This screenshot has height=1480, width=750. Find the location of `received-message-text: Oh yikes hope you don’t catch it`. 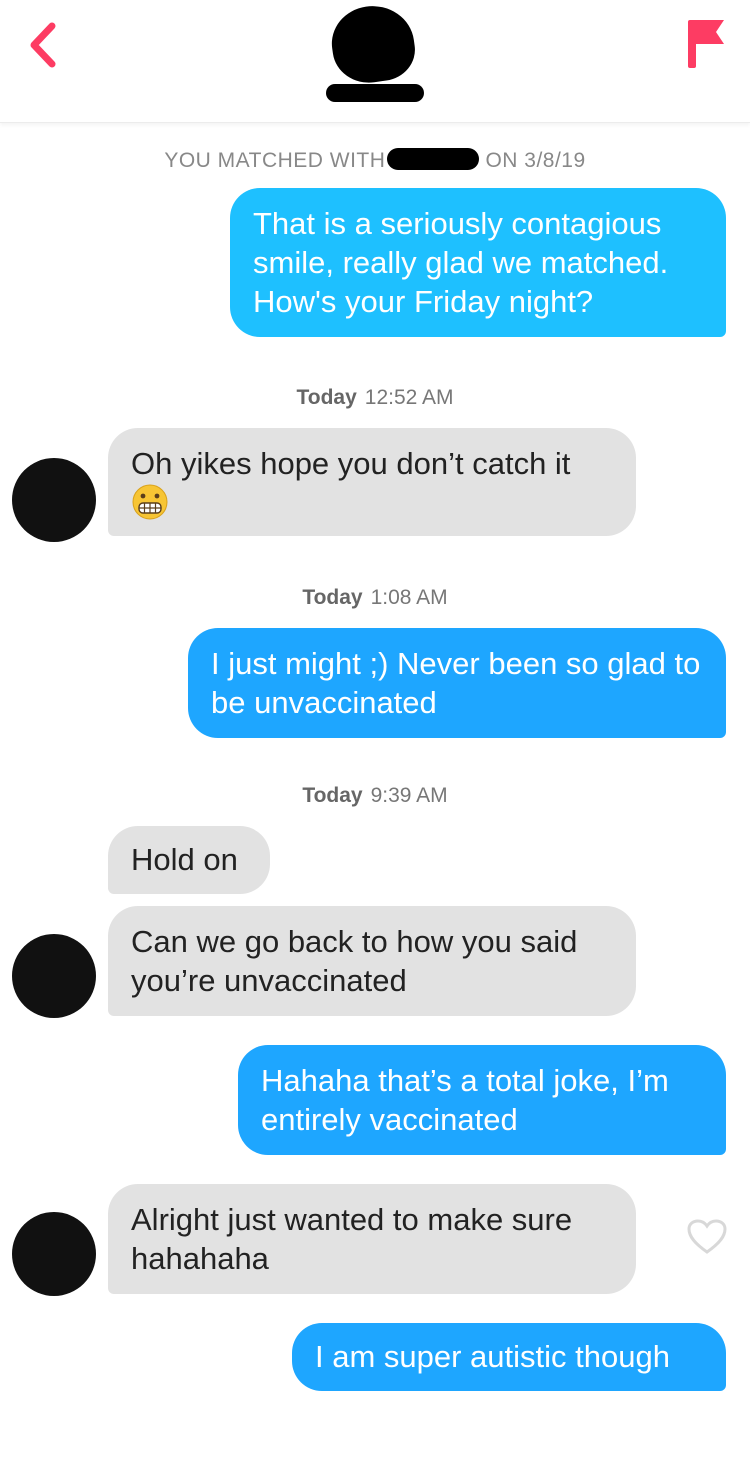

received-message-text: Oh yikes hope you don’t catch it is located at coordinates (351, 463).